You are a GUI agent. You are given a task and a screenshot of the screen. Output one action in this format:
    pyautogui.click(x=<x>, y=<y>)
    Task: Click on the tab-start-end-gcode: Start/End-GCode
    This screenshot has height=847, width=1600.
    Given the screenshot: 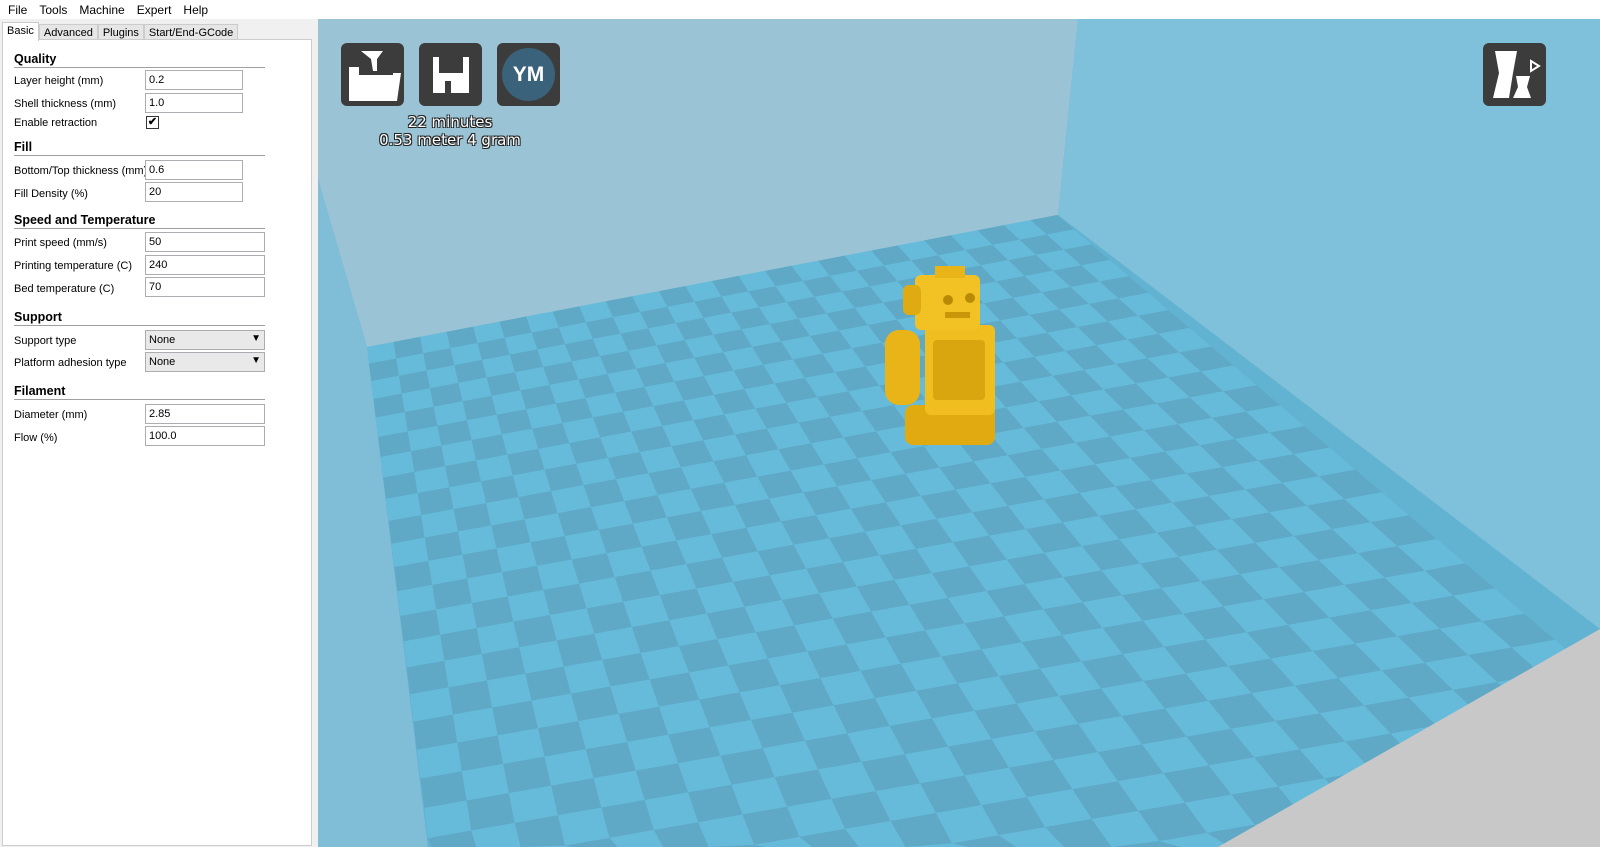 What is the action you would take?
    pyautogui.click(x=191, y=32)
    